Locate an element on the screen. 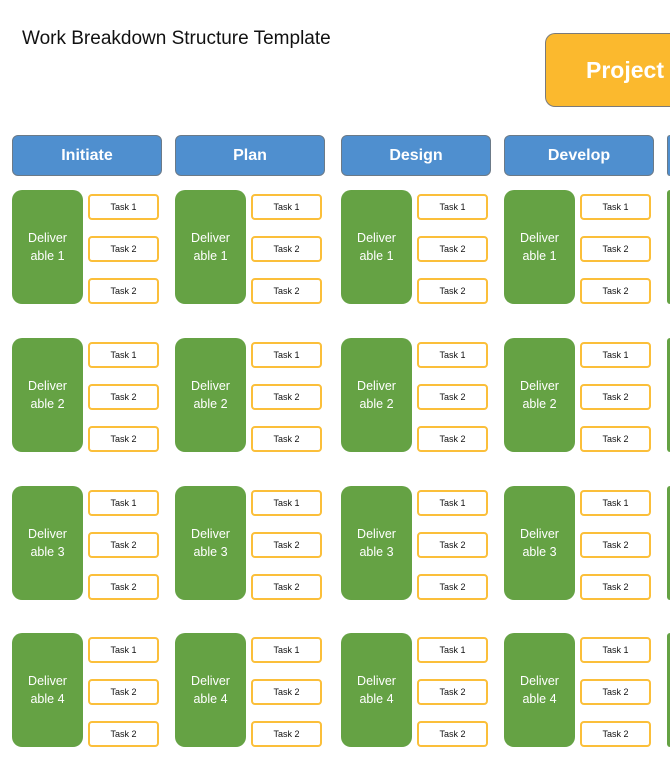  page-title: Work Breakdown Structure Template is located at coordinates (176, 38).